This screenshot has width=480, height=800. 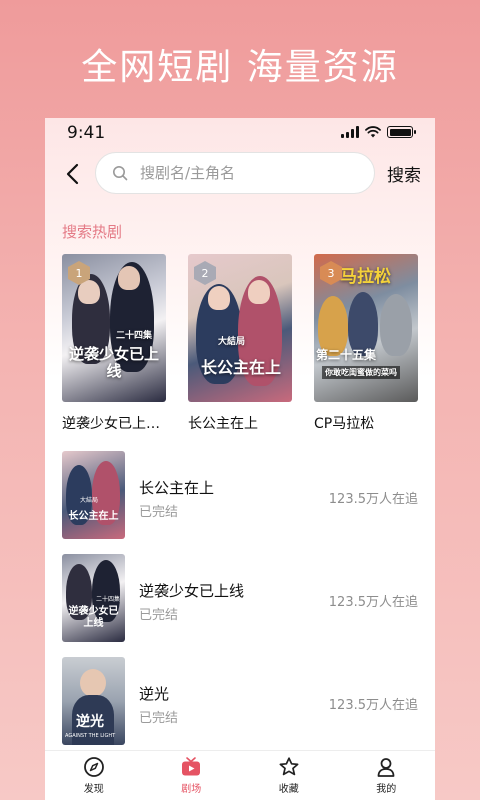 What do you see at coordinates (73, 174) in the screenshot?
I see `back-arrow-icon` at bounding box center [73, 174].